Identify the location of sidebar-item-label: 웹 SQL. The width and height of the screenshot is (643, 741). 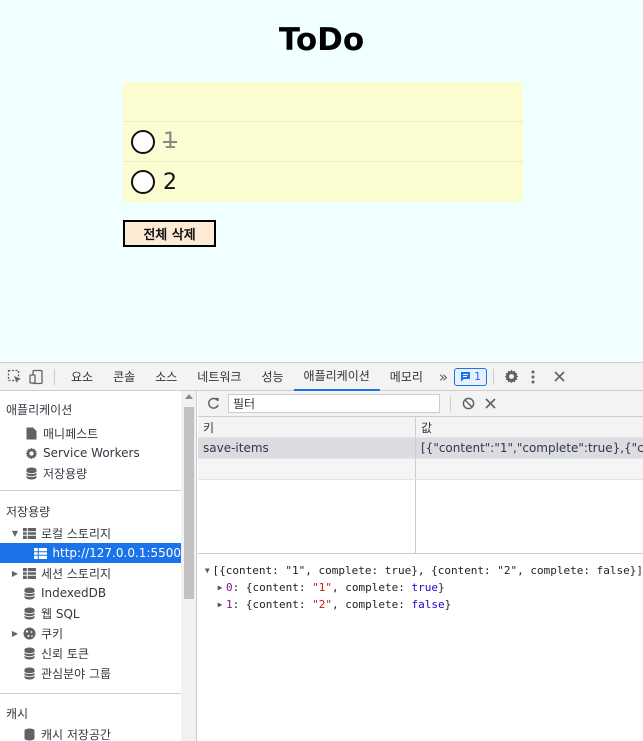
(60, 613).